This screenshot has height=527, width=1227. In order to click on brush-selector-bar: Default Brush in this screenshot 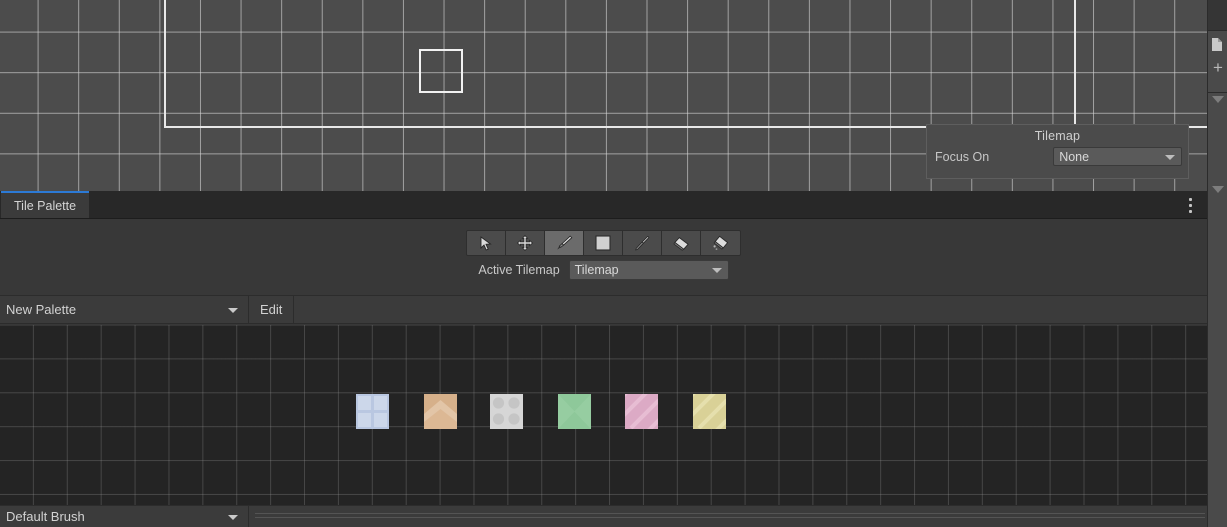, I will do `click(603, 516)`.